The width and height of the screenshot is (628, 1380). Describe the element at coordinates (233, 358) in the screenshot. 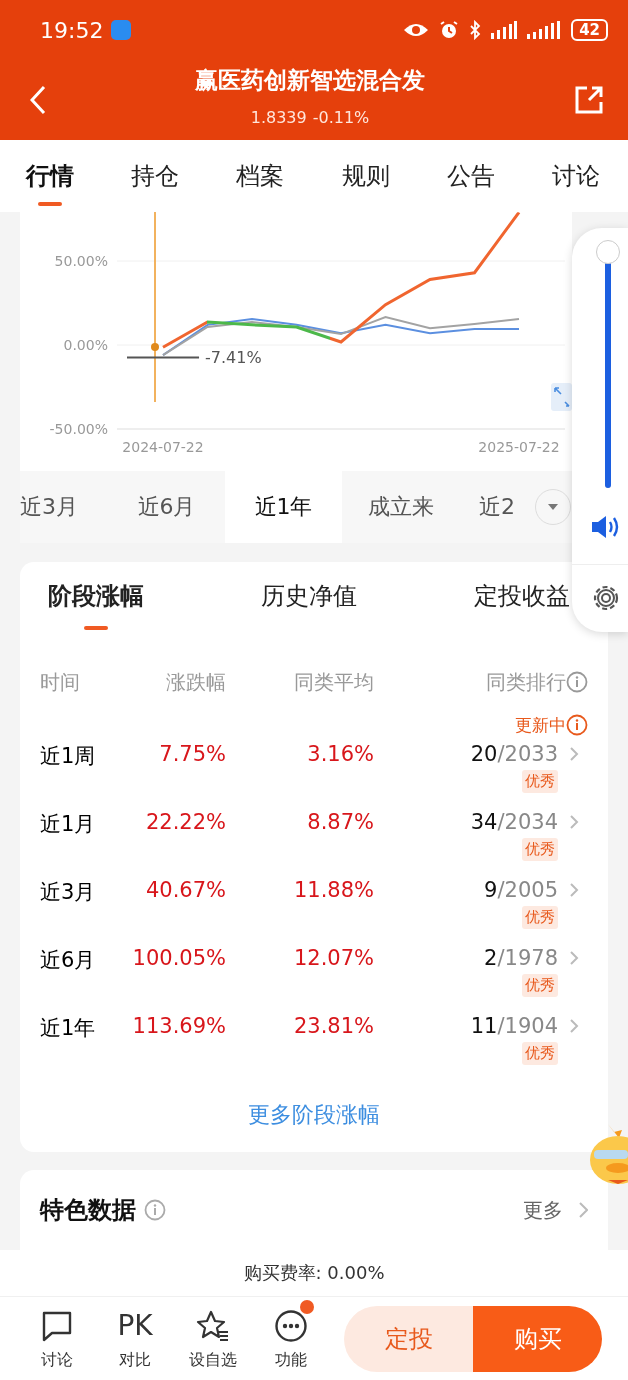

I see `drawdown-label: -7.41%` at that location.